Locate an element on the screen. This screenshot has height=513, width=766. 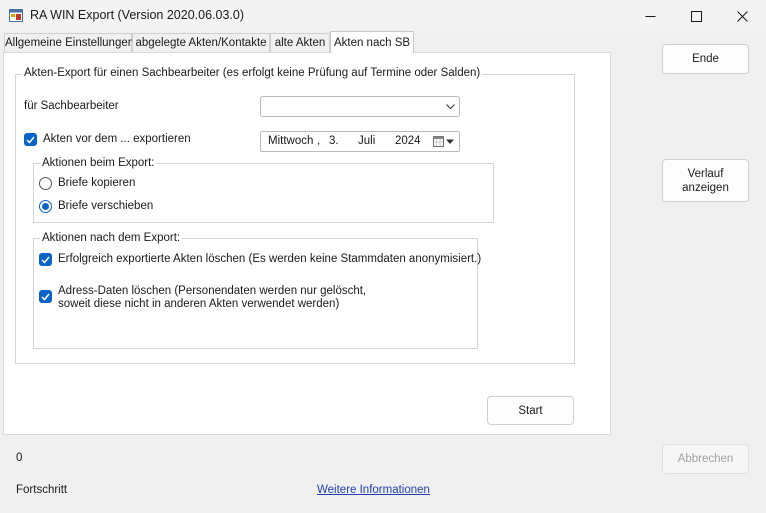
date-picker: Mittwoch , 3. Juli 2024 is located at coordinates (360, 141).